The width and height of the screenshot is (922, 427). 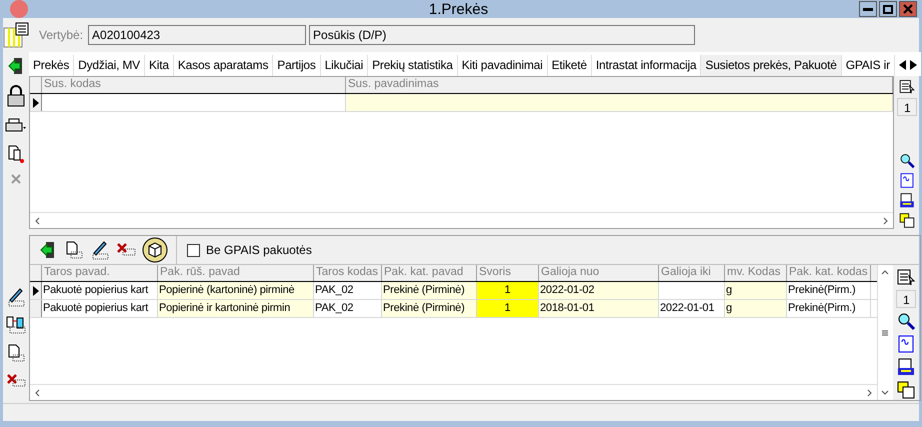 I want to click on search-icon, so click(x=906, y=321).